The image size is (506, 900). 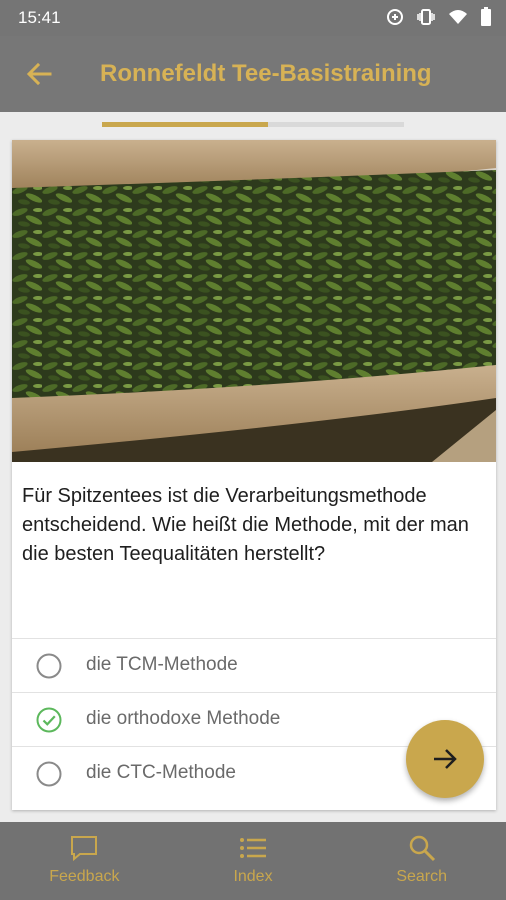 I want to click on nav-search: Search, so click(x=421, y=861).